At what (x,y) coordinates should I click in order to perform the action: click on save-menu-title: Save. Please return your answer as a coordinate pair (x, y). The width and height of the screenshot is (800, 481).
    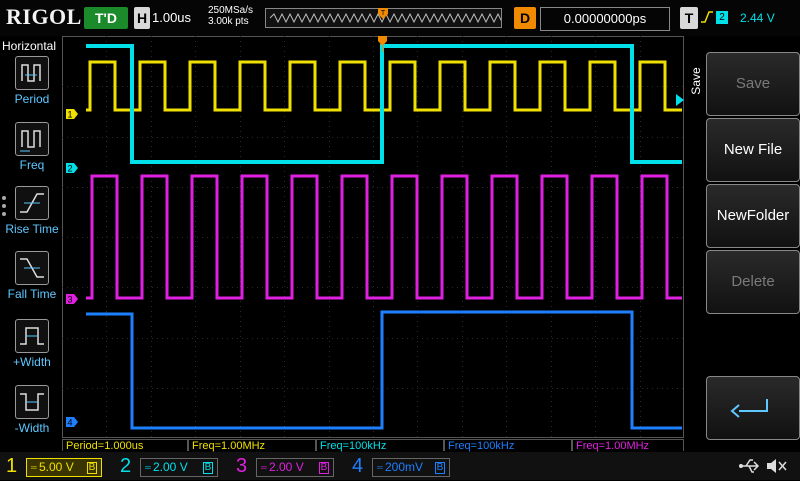
    Looking at the image, I should click on (696, 81).